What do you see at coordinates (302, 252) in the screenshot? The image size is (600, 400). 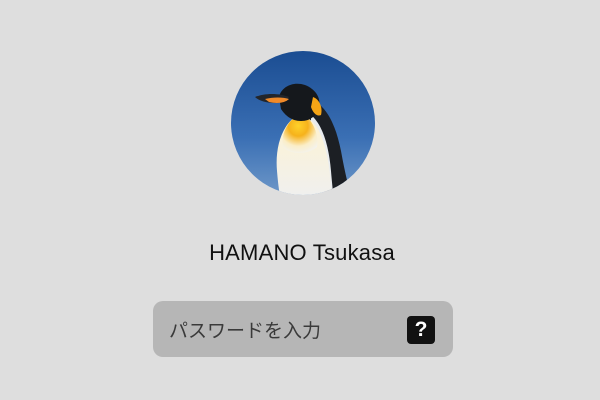 I see `user-name: HAMANO Tsukasa` at bounding box center [302, 252].